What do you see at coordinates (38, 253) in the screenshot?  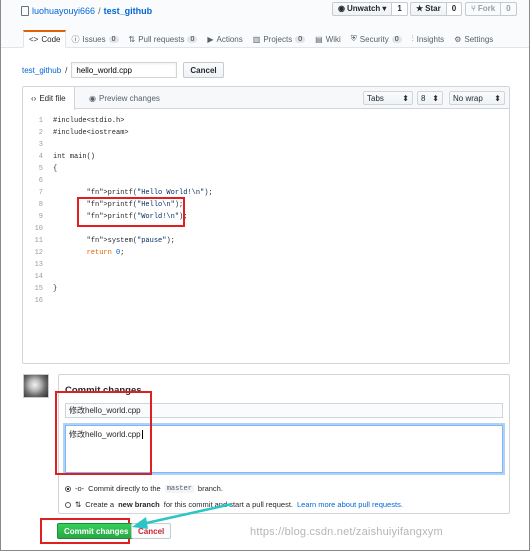 I see `line-number: 12` at bounding box center [38, 253].